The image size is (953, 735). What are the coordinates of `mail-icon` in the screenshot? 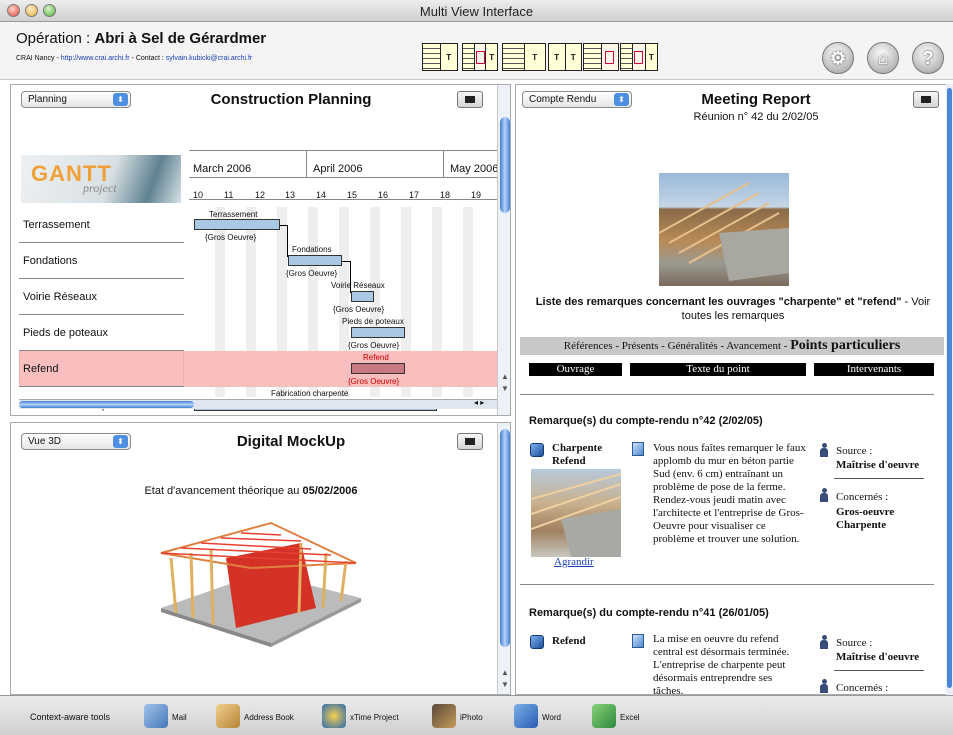 It's located at (156, 716).